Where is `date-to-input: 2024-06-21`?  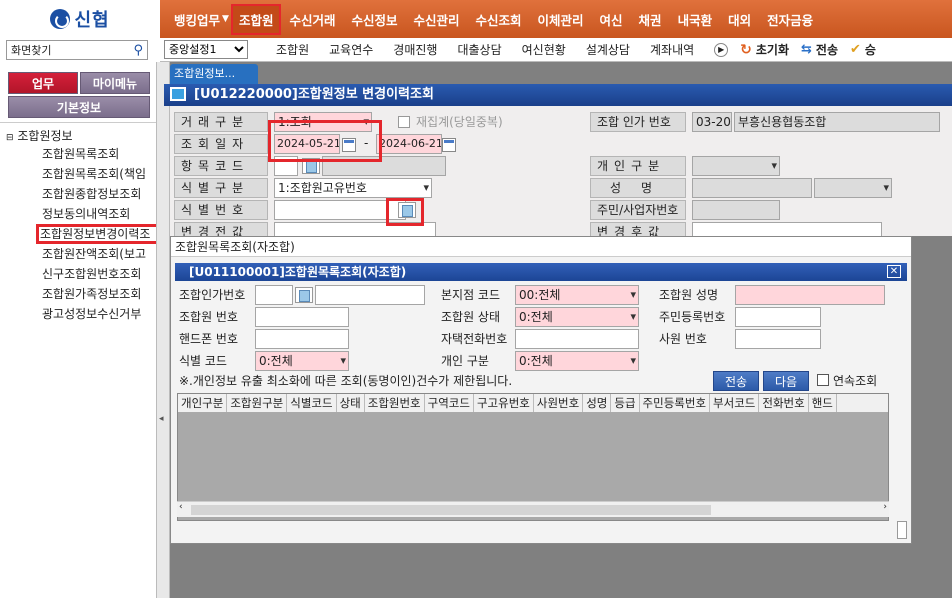
date-to-input: 2024-06-21 is located at coordinates (409, 144).